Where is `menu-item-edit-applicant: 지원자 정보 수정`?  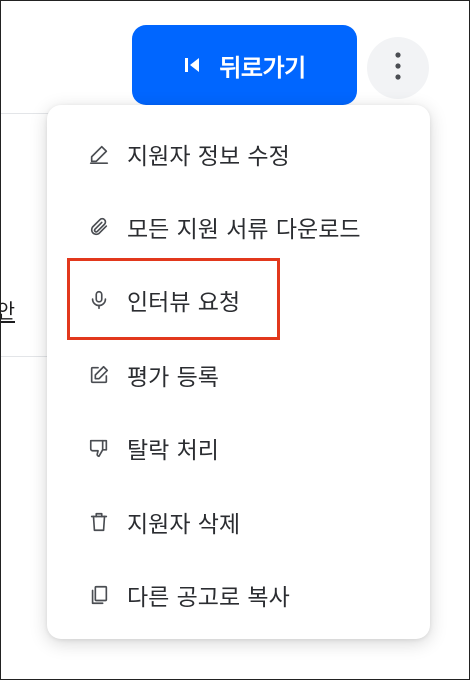
menu-item-edit-applicant: 지원자 정보 수정 is located at coordinates (238, 154).